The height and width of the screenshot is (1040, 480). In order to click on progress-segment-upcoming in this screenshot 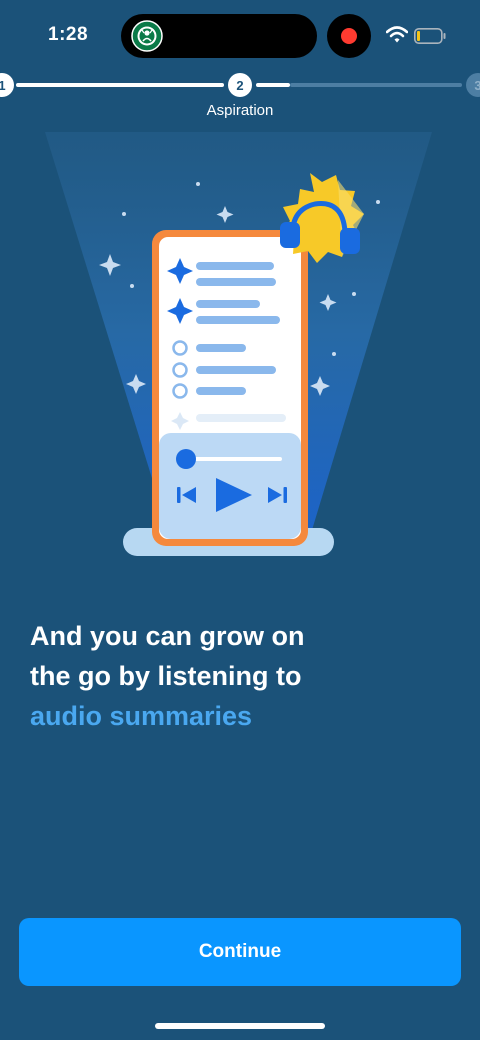, I will do `click(376, 85)`.